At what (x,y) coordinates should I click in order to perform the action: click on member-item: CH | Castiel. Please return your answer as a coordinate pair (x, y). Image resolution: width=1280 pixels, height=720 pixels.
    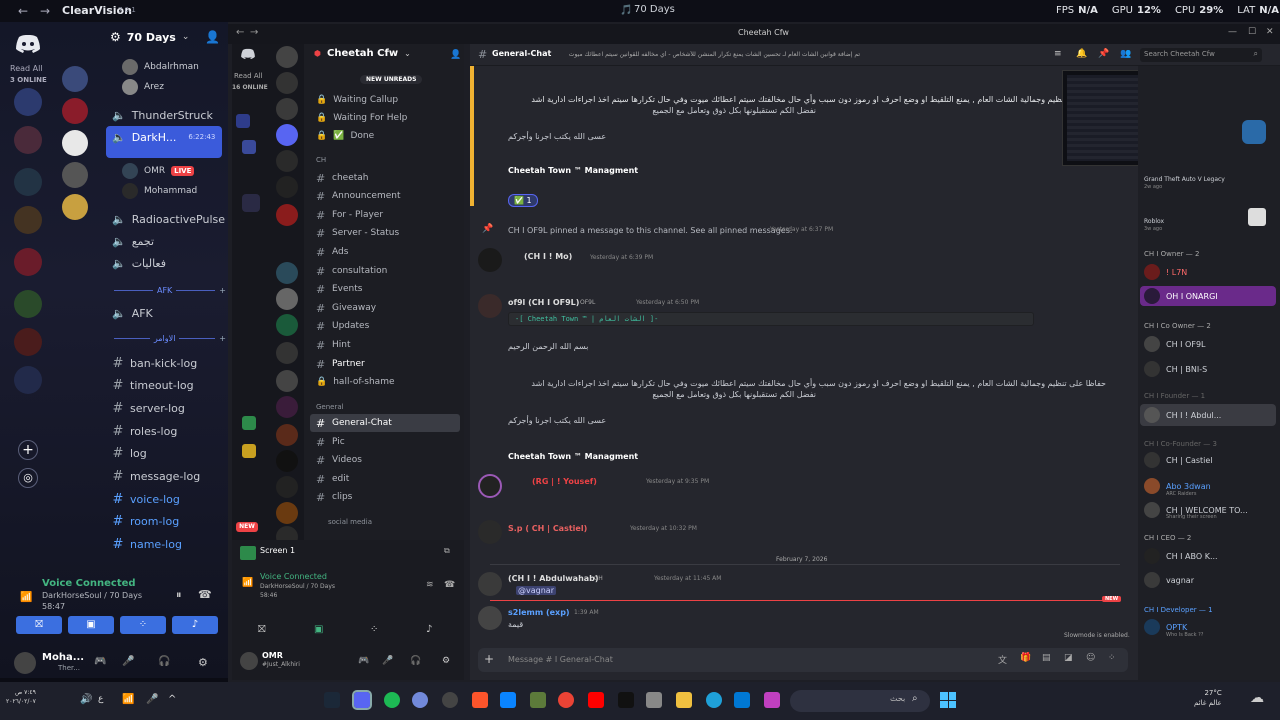
    Looking at the image, I should click on (1178, 460).